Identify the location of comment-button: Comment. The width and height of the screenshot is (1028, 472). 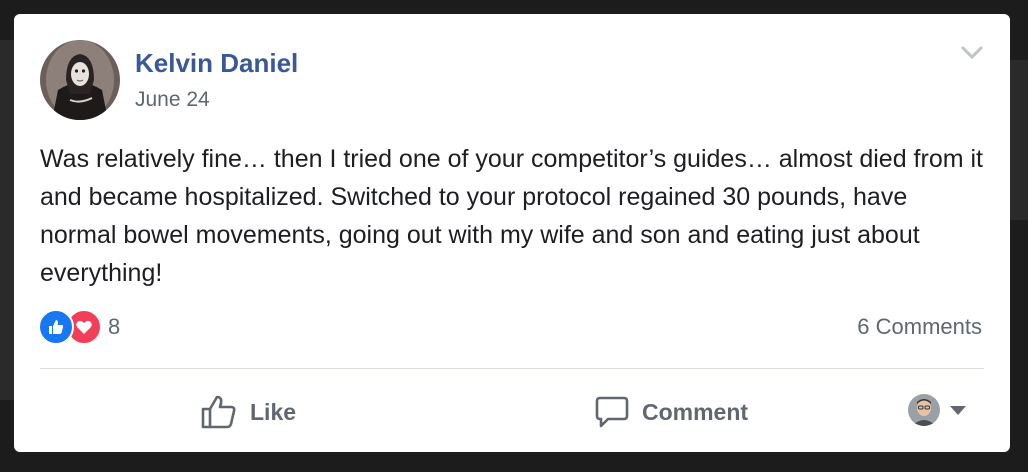
(671, 412).